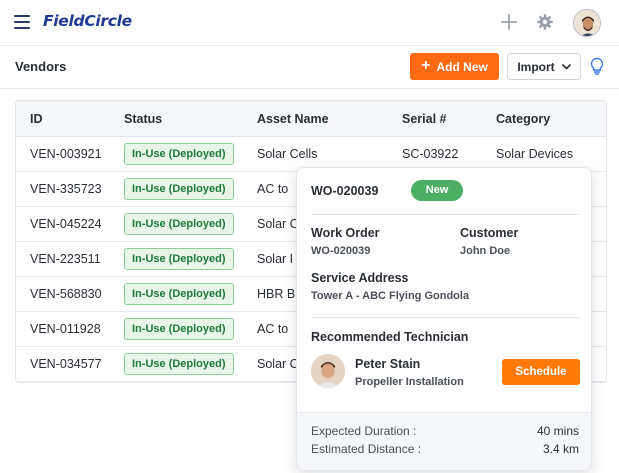 The image size is (619, 473). Describe the element at coordinates (485, 251) in the screenshot. I see `customer-value: John Doe` at that location.